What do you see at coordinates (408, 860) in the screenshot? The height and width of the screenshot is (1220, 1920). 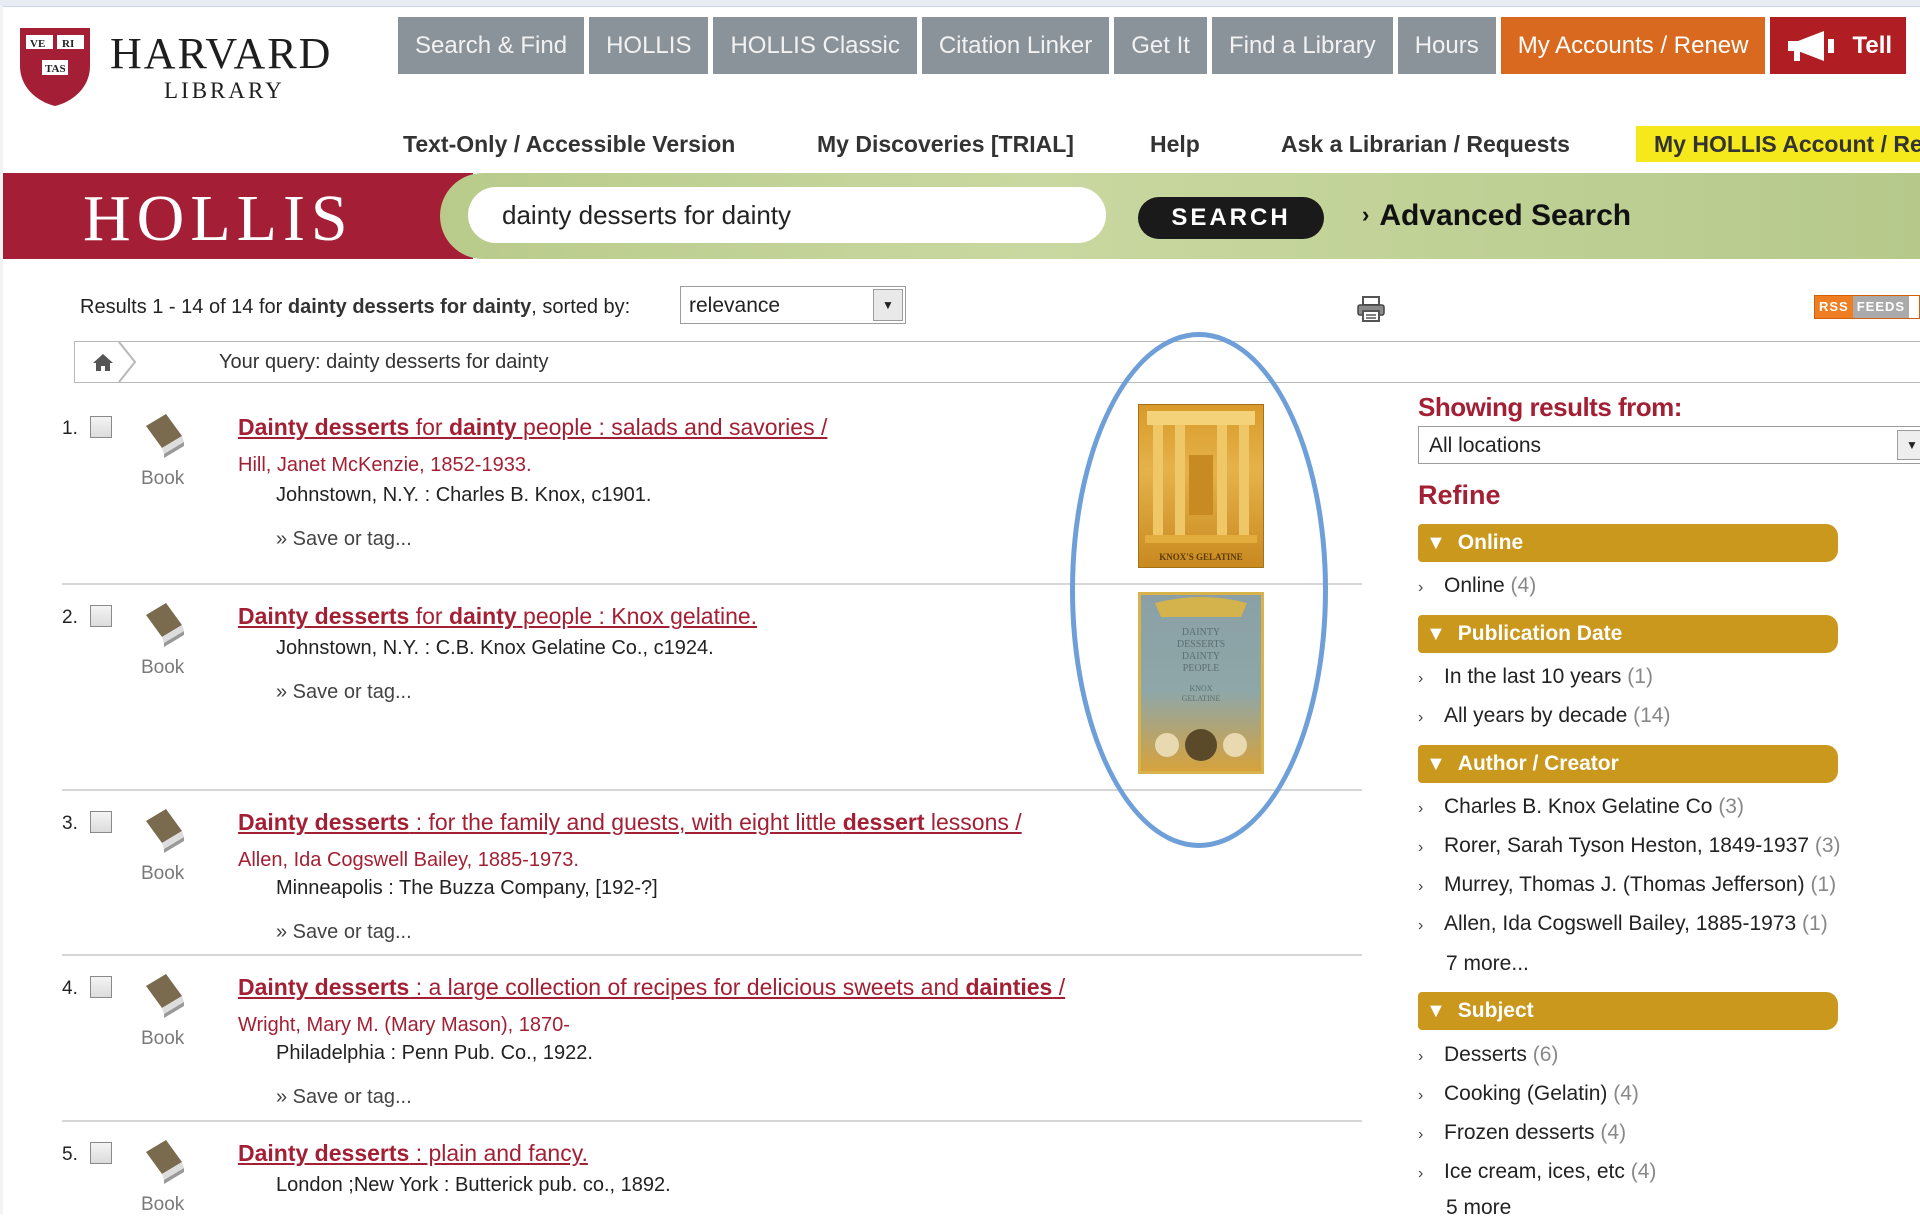 I see `result-author-link: Allen, Ida Cogswell Bailey, 1885-1973.` at bounding box center [408, 860].